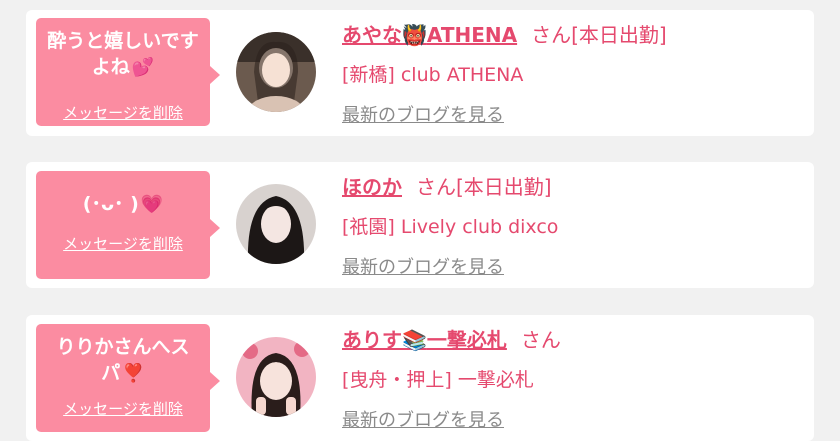 This screenshot has width=840, height=441. I want to click on name-emoji: 👹, so click(414, 35).